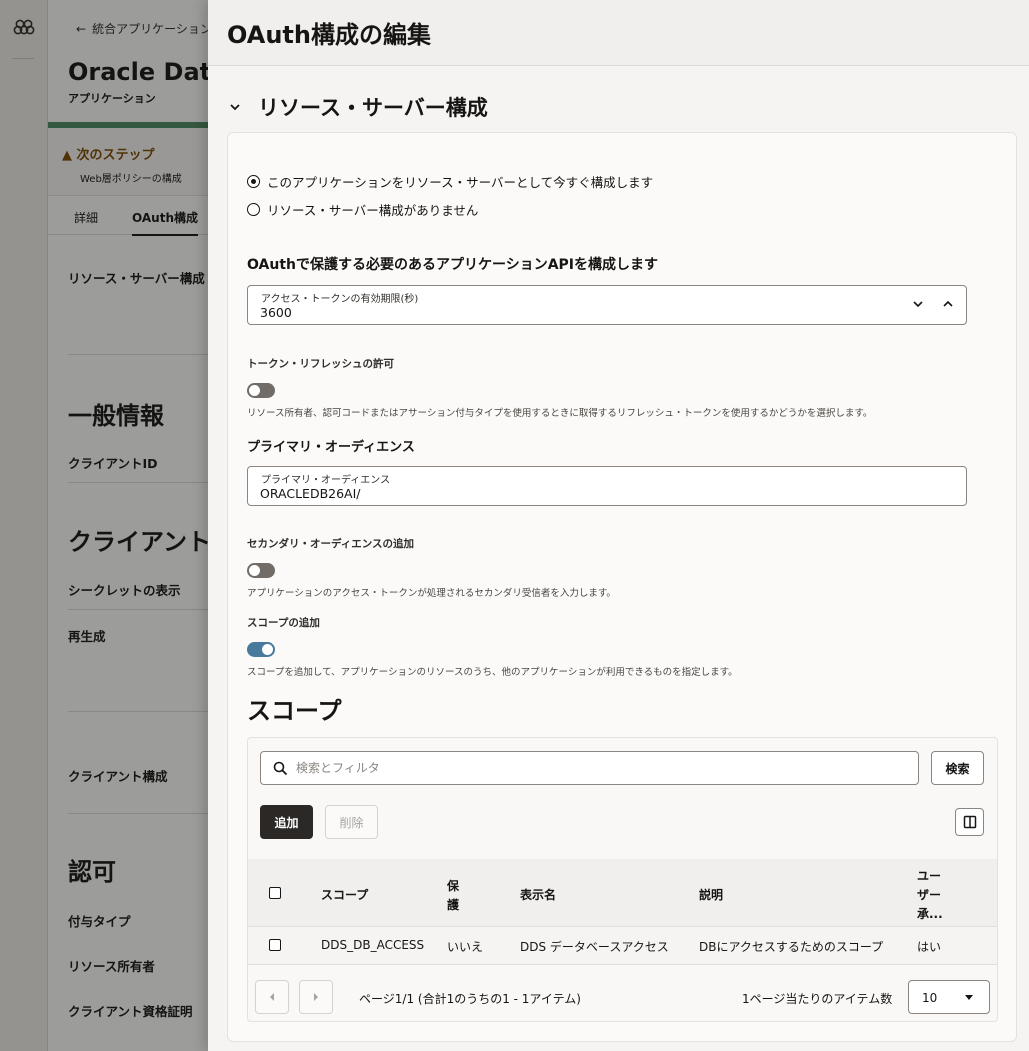  Describe the element at coordinates (261, 570) in the screenshot. I see `secondary-audience-toggle` at that location.